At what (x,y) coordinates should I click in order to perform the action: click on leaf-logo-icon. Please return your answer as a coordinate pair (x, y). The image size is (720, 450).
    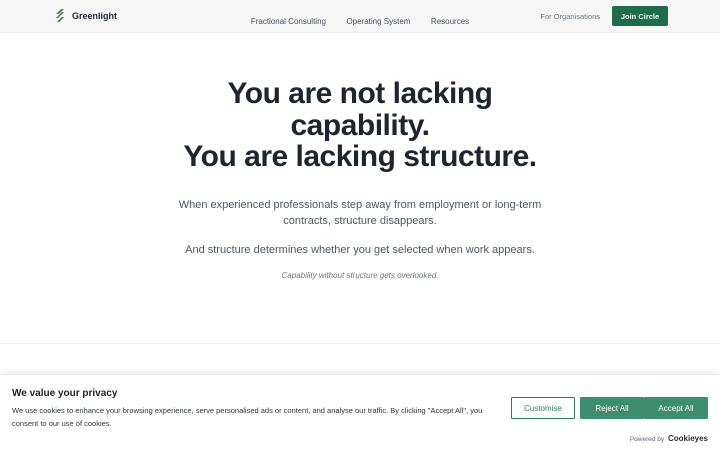
    Looking at the image, I should click on (60, 15).